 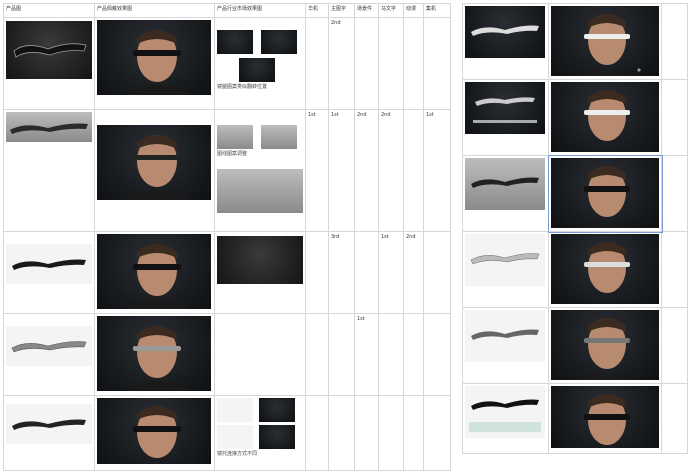 I want to click on market-gallery-cell: 镜腿图案类似翻转位置, so click(x=260, y=63).